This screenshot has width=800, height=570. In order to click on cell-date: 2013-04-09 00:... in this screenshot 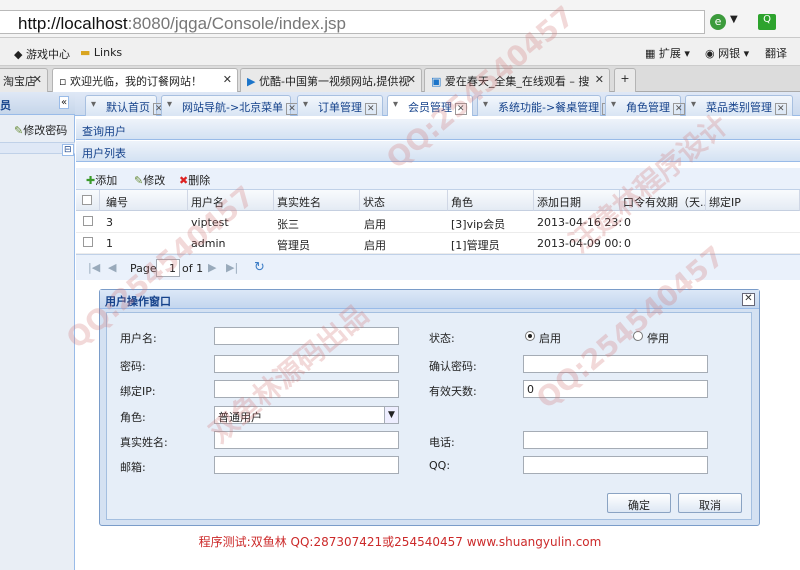, I will do `click(579, 243)`.